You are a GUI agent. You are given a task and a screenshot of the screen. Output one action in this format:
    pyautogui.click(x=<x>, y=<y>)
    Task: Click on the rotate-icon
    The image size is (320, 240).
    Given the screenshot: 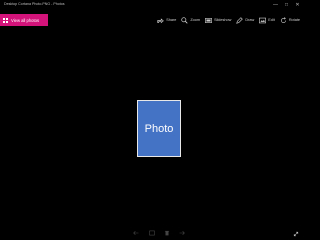 What is the action you would take?
    pyautogui.click(x=283, y=20)
    